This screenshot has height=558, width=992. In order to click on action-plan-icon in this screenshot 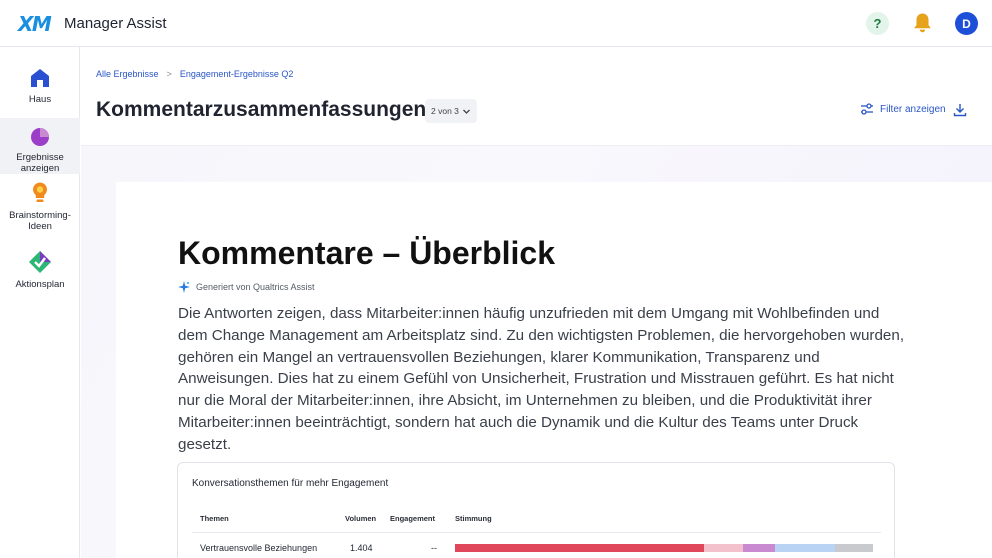, I will do `click(40, 262)`.